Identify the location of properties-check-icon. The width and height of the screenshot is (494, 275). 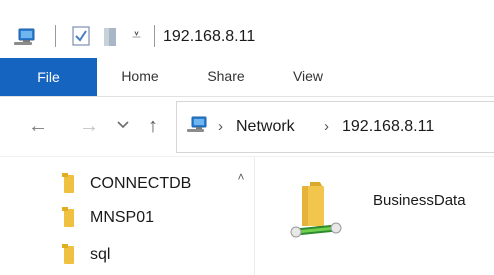
(81, 36).